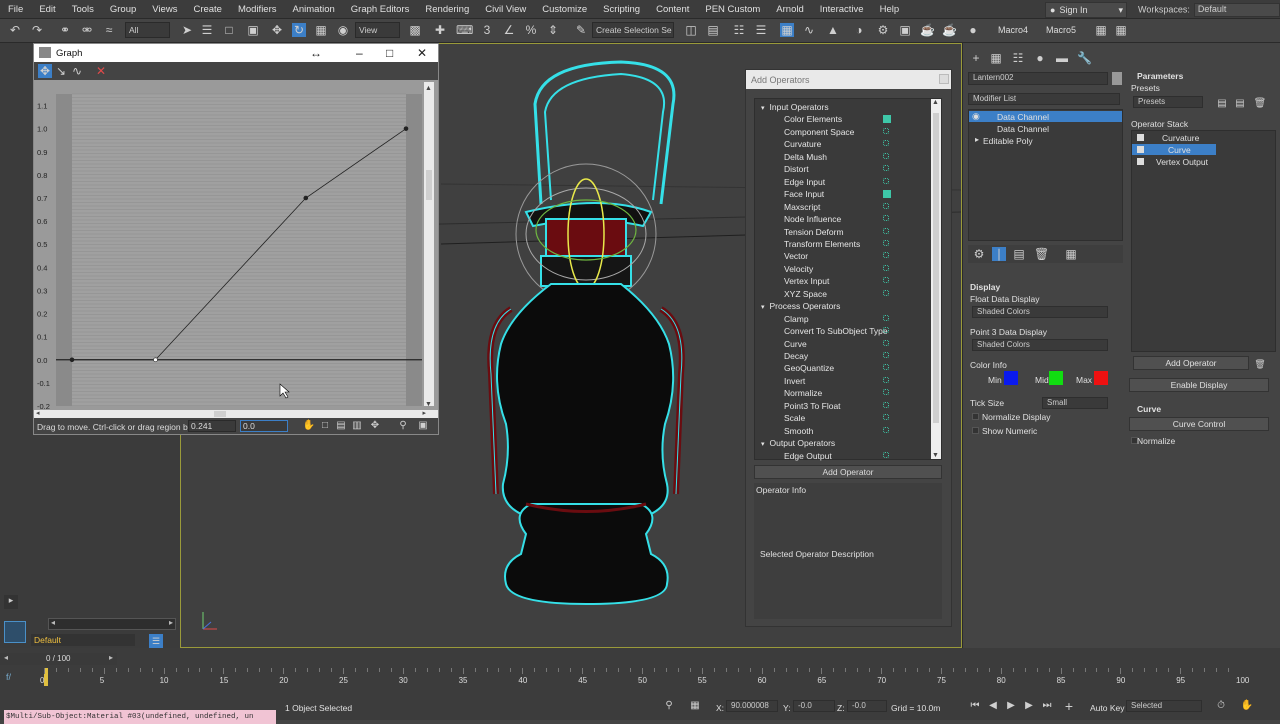  I want to click on operator-item: Delta Mush, so click(805, 157).